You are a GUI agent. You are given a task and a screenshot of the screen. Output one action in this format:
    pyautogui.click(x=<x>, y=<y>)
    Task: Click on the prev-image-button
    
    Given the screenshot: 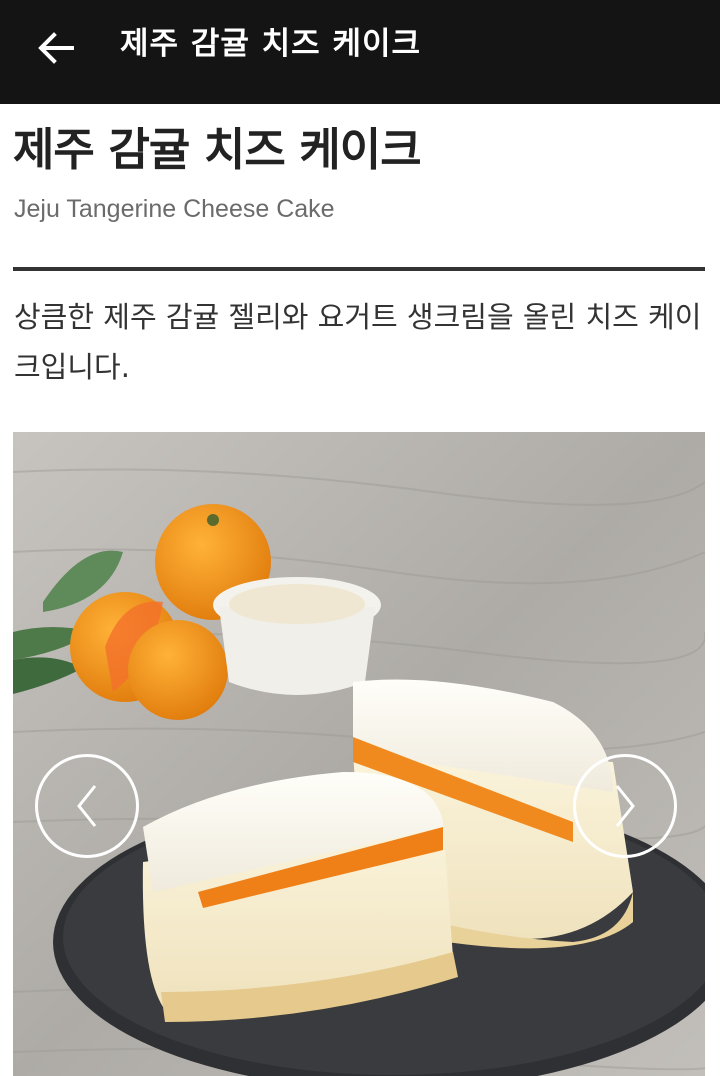 What is the action you would take?
    pyautogui.click(x=87, y=806)
    